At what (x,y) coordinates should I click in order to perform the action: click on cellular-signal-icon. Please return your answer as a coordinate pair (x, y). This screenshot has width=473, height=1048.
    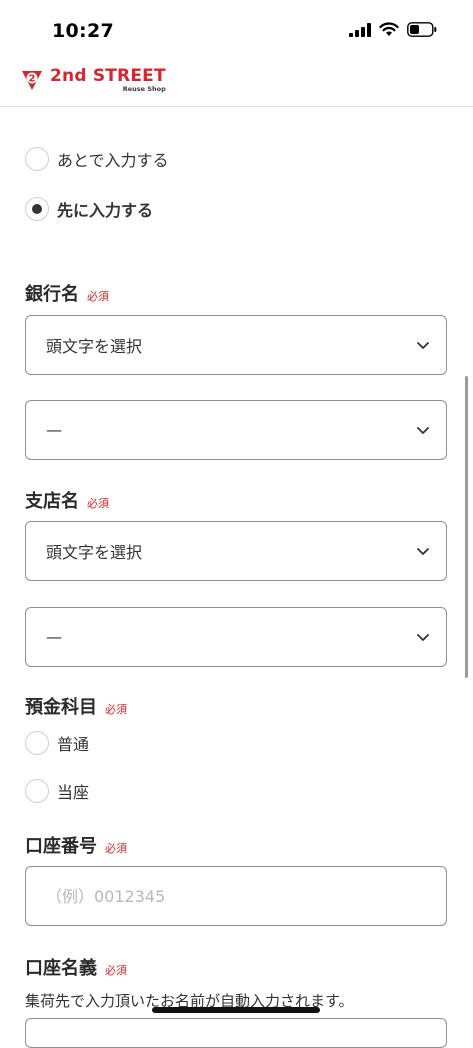
    Looking at the image, I should click on (360, 29).